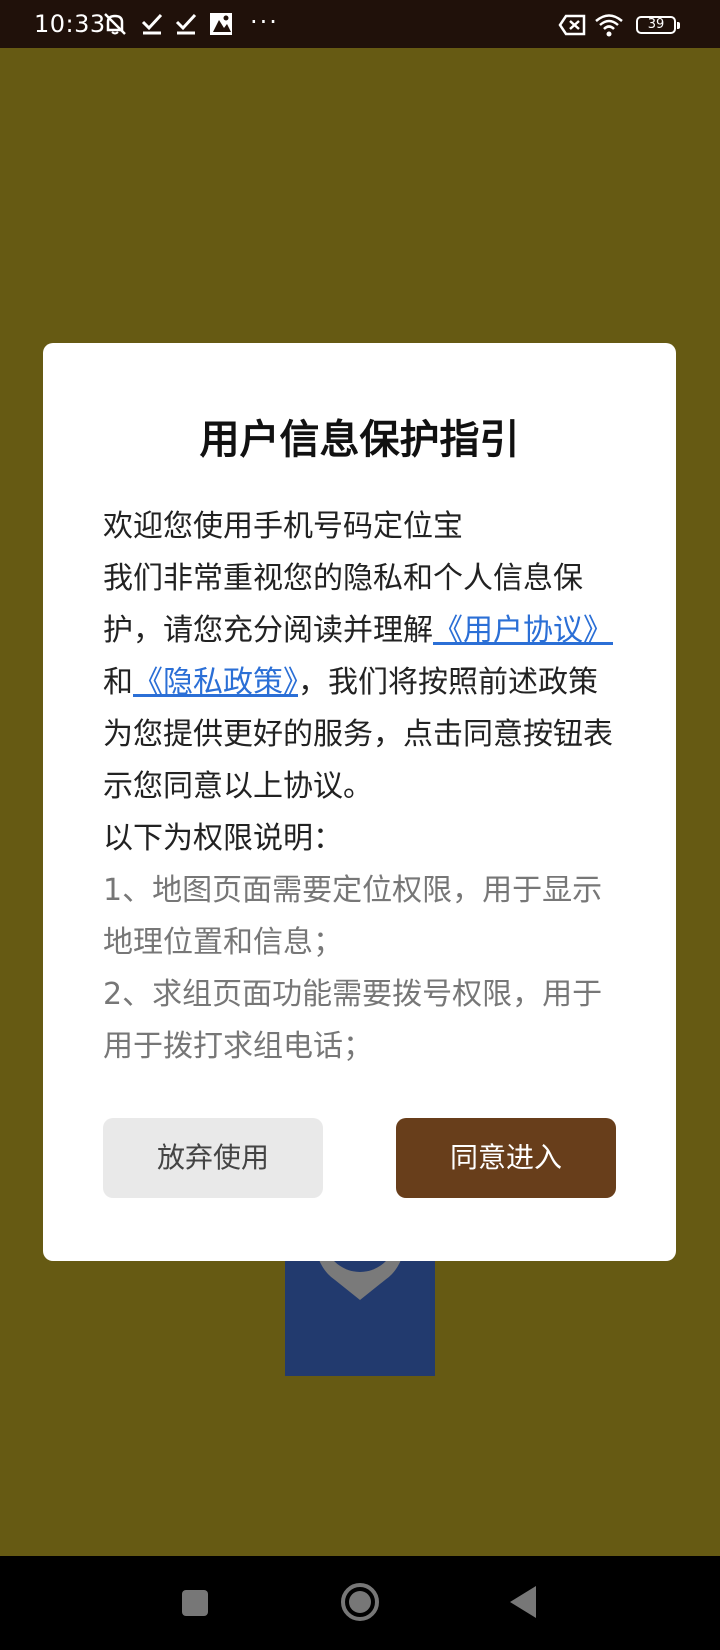  Describe the element at coordinates (115, 24) in the screenshot. I see `mute-icon` at that location.